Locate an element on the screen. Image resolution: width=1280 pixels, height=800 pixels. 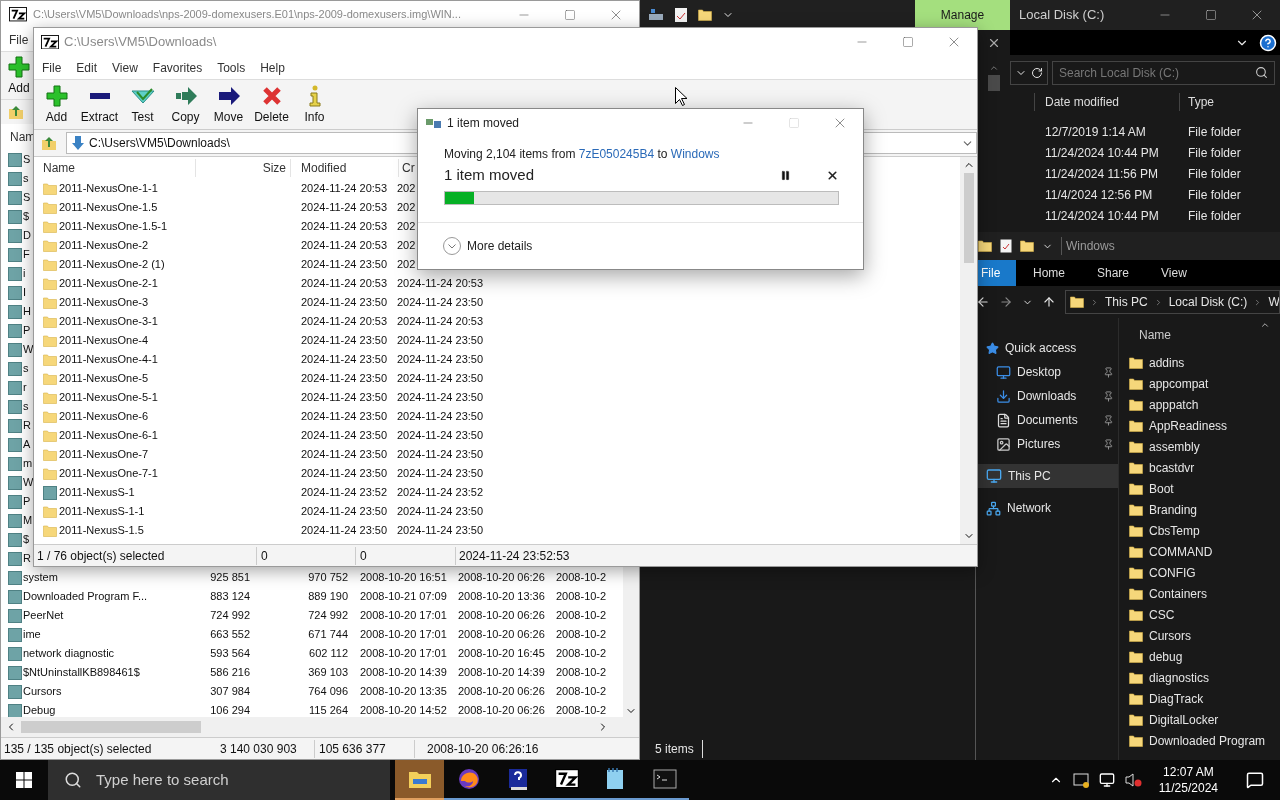
folder-name: Boot is located at coordinates (1161, 488).